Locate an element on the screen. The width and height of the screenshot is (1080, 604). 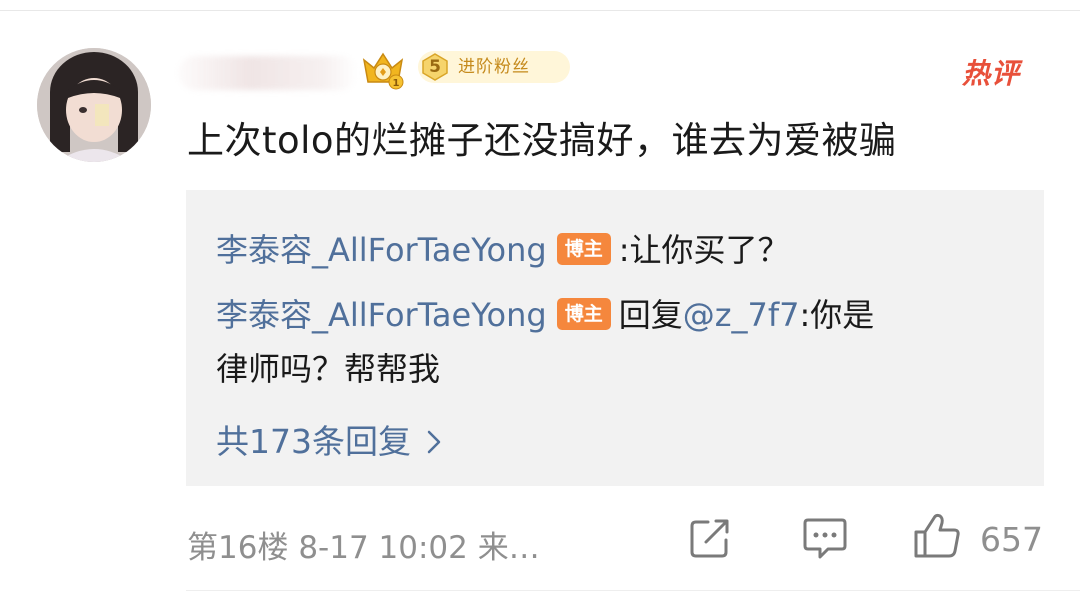
reply-text: 你是 is located at coordinates (842, 315).